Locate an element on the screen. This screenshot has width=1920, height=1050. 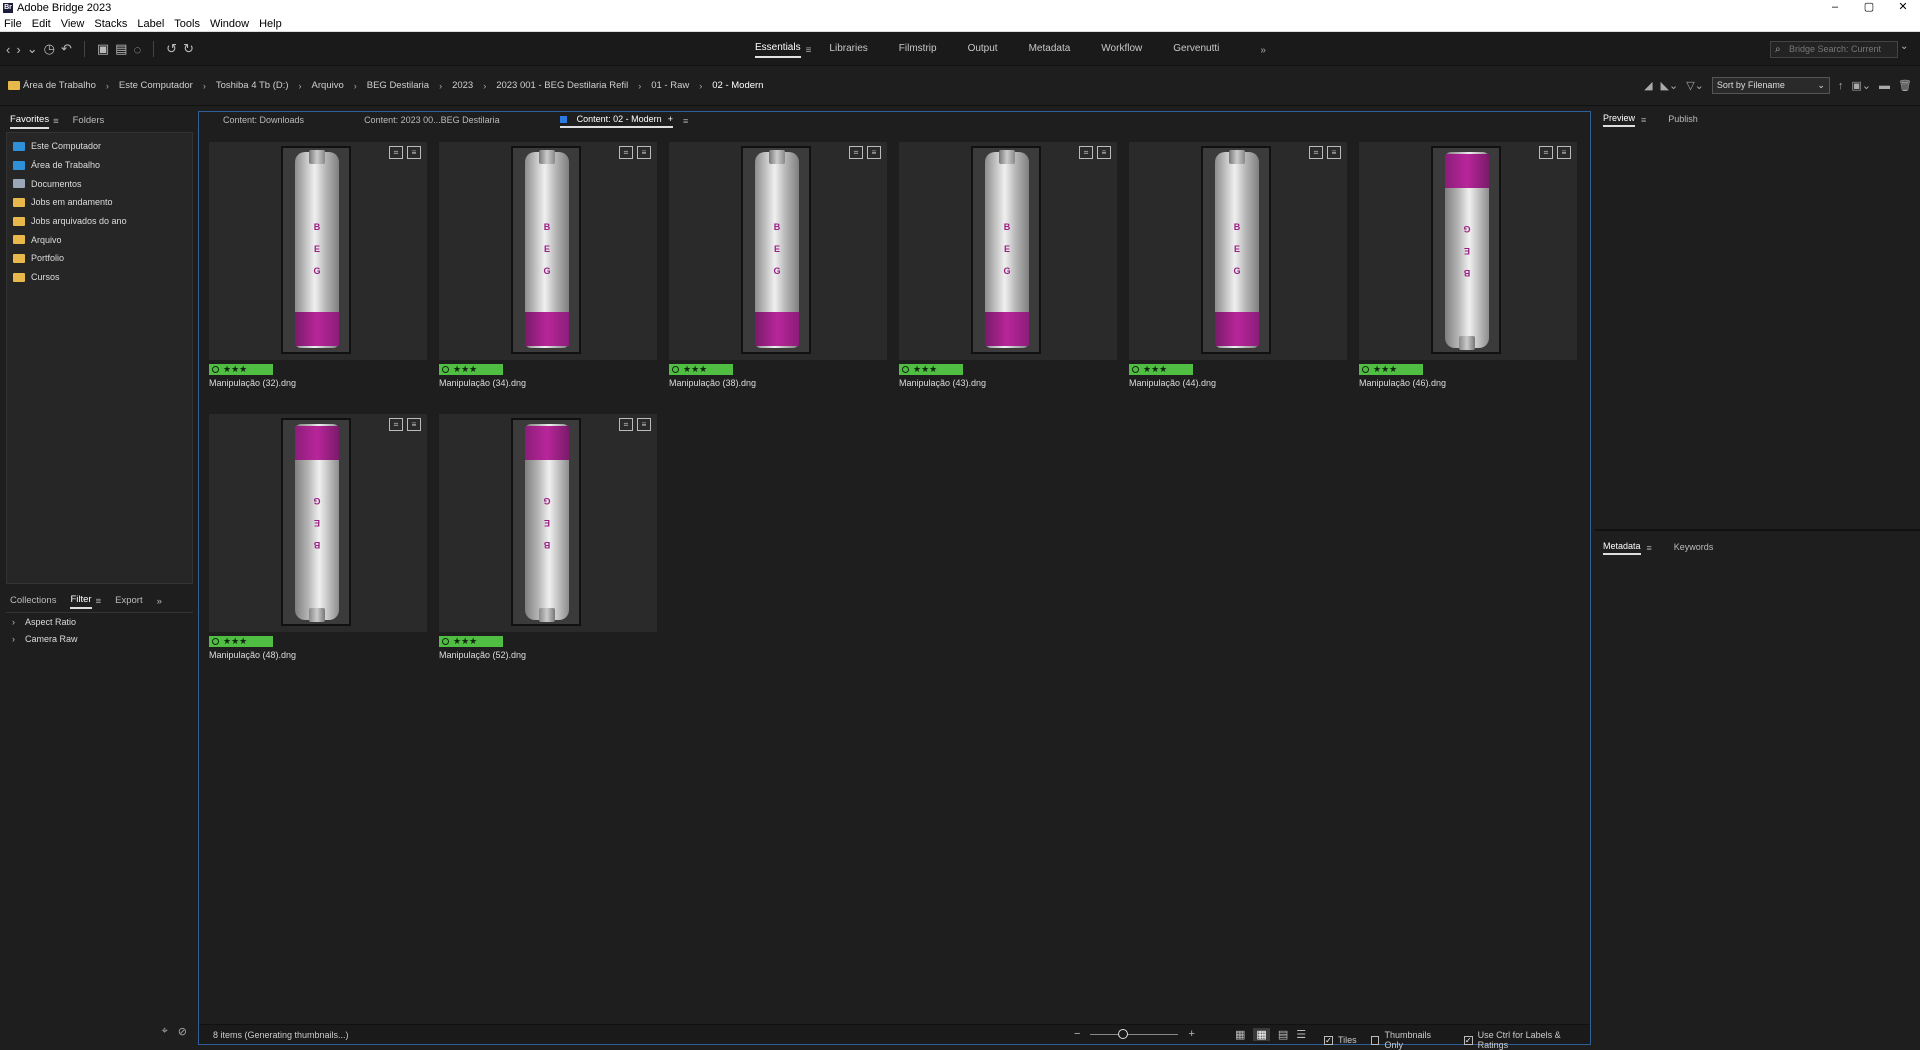
more-workspaces-icon: » is located at coordinates (1263, 50).